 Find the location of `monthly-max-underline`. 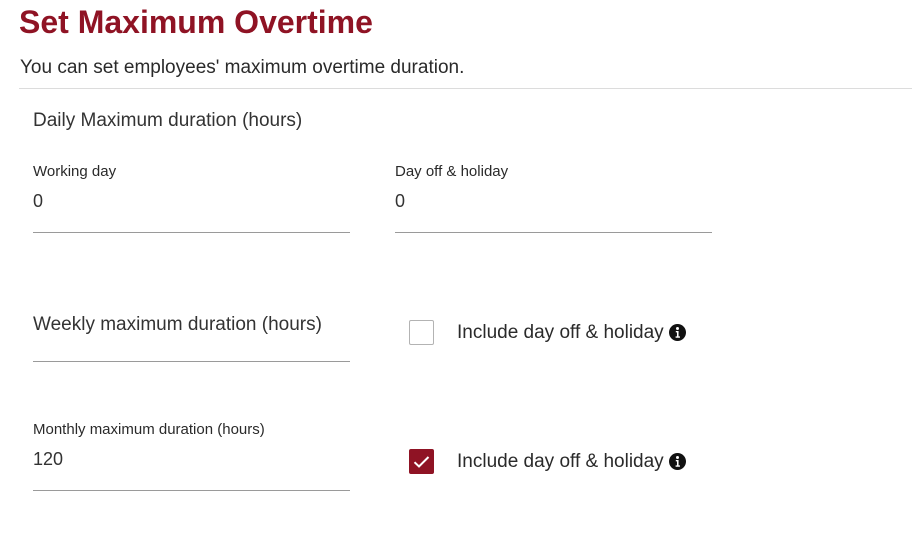

monthly-max-underline is located at coordinates (191, 490).